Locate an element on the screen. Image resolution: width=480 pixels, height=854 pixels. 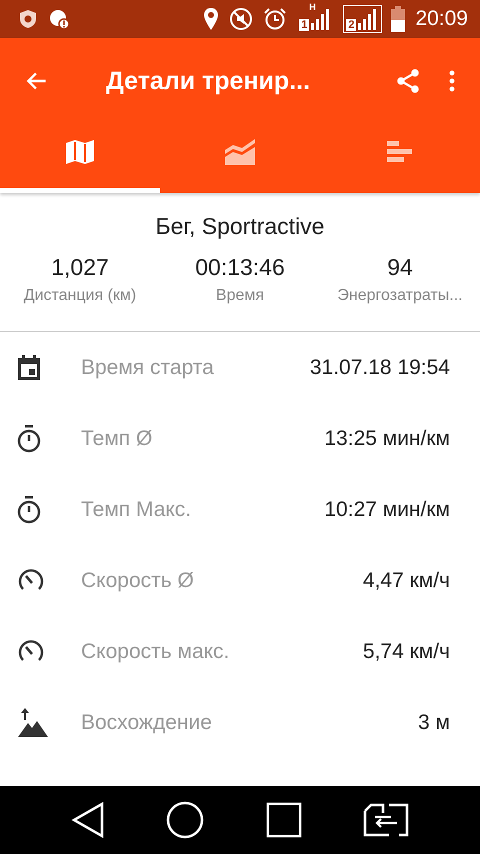
stat-label: Время is located at coordinates (240, 296).